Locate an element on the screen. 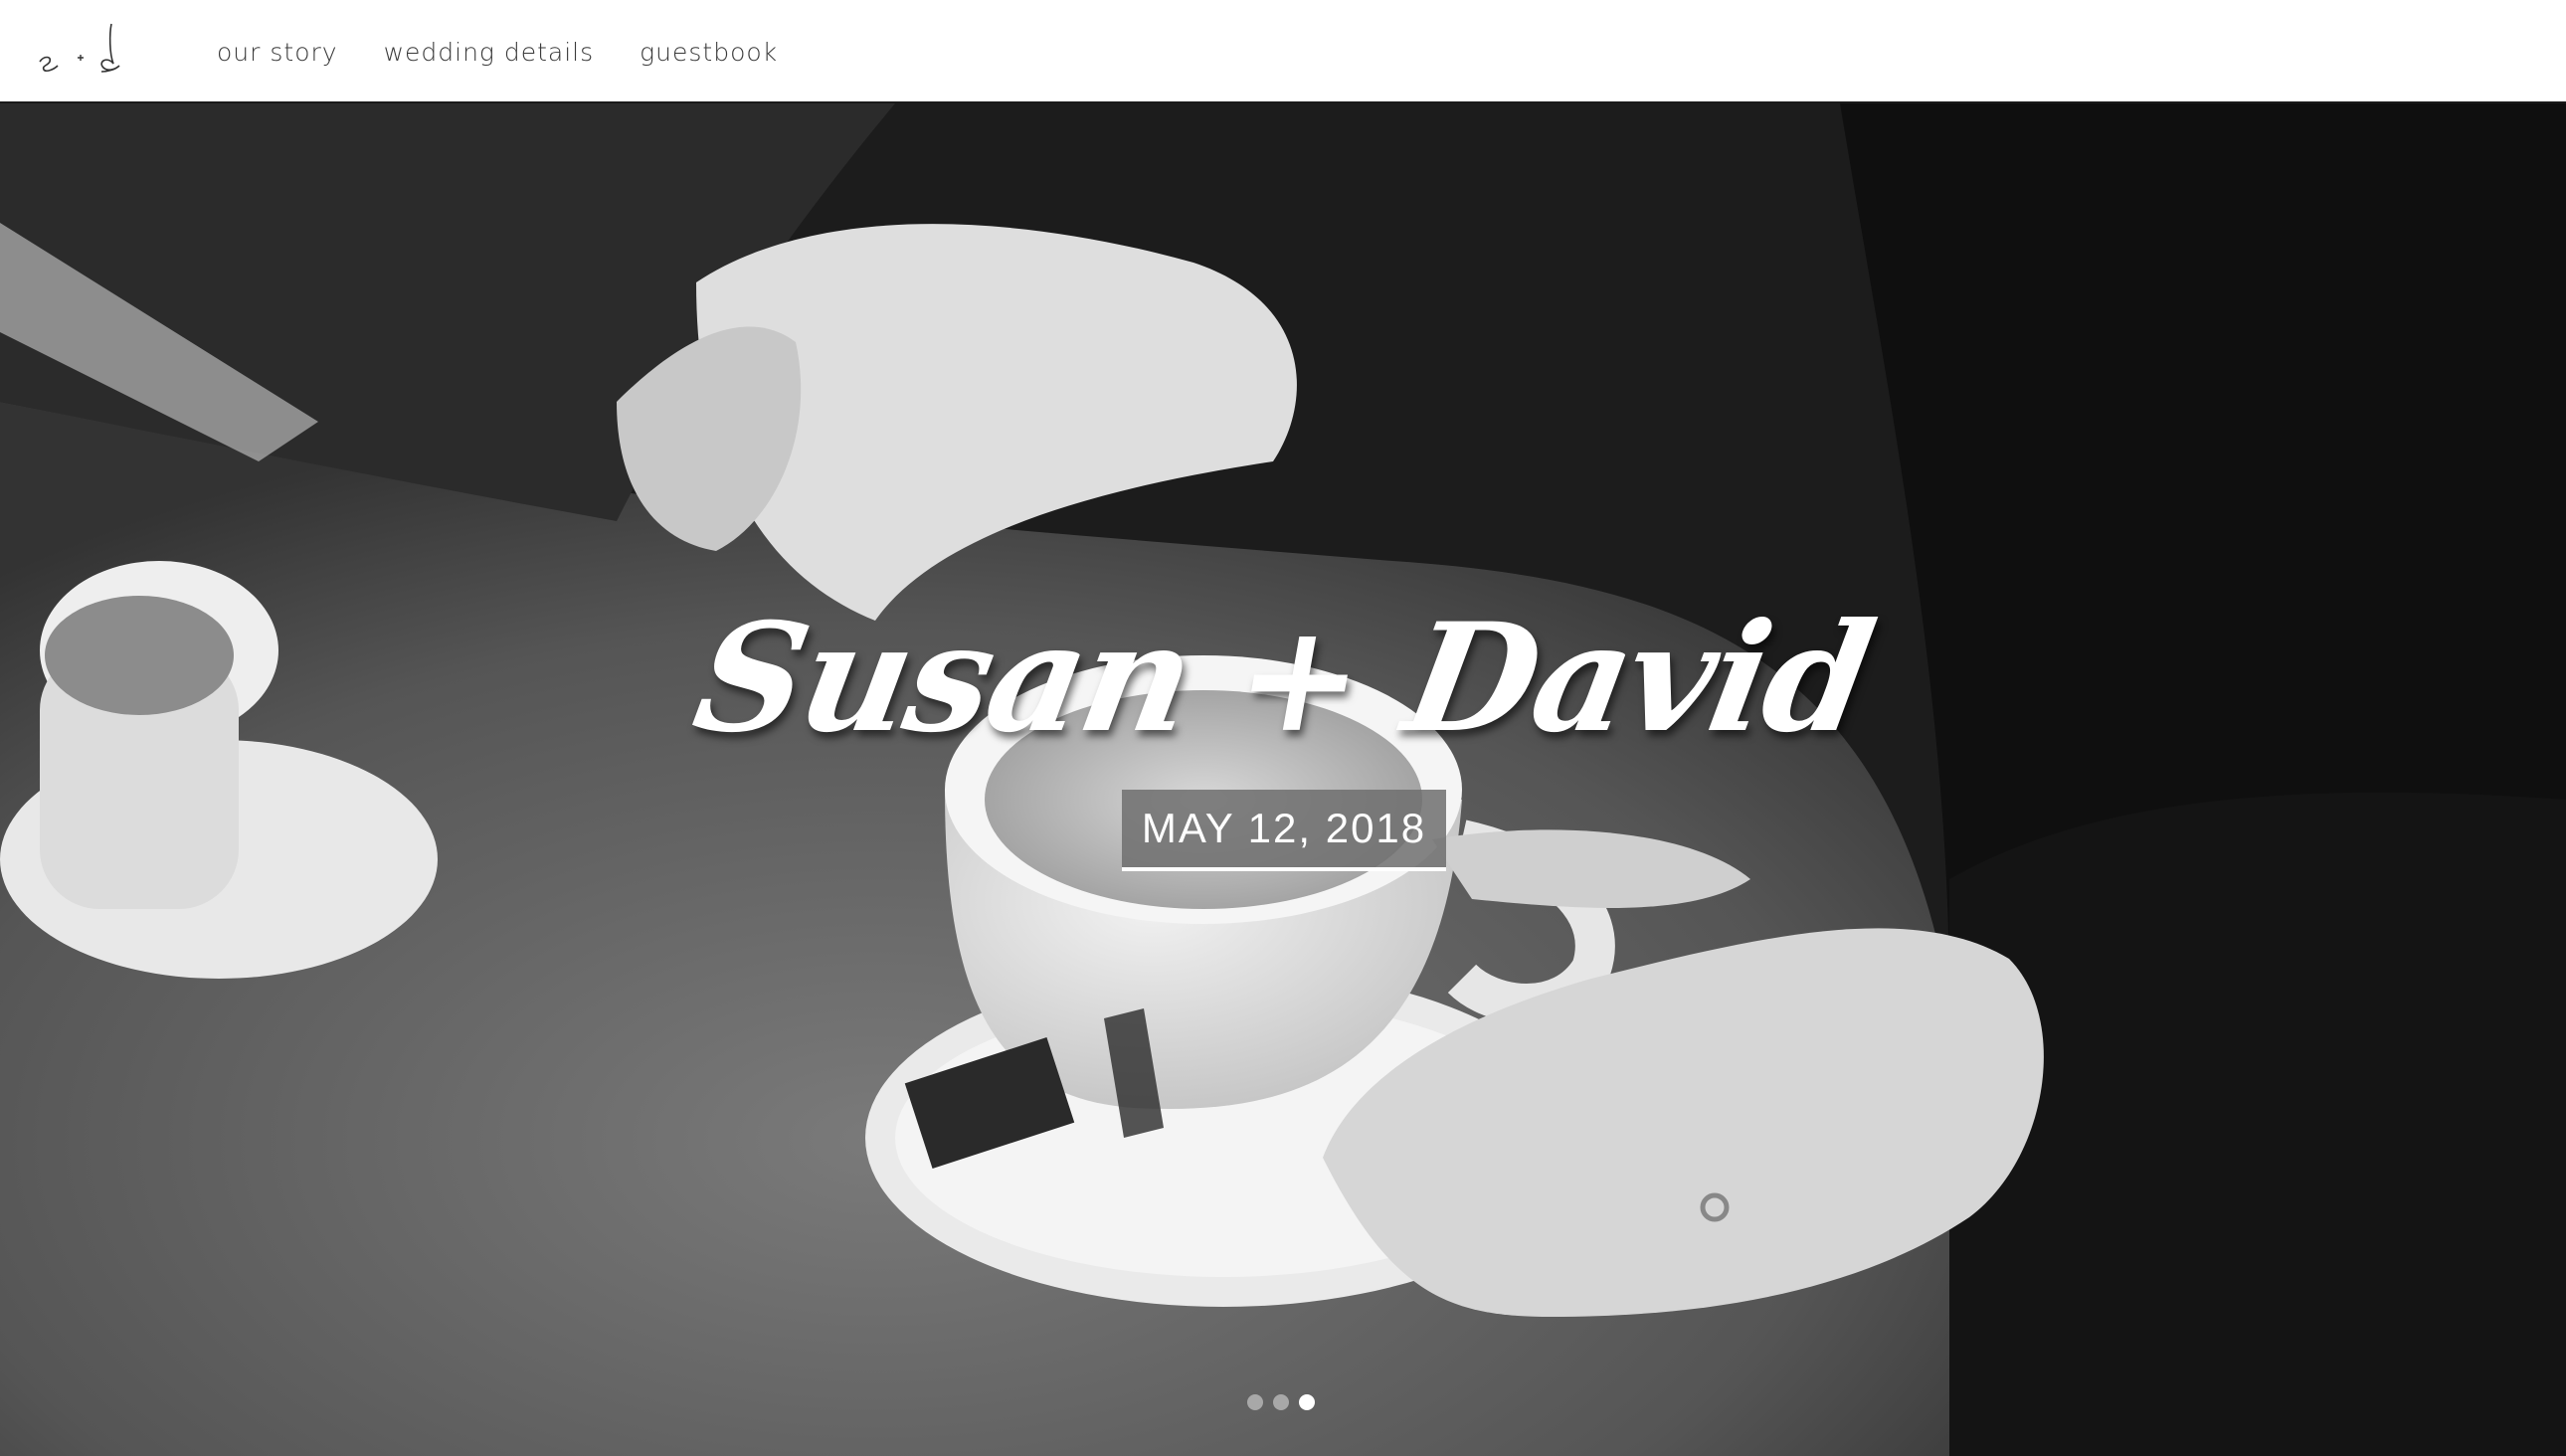  nav-link-wedding-details: wedding details is located at coordinates (490, 52).